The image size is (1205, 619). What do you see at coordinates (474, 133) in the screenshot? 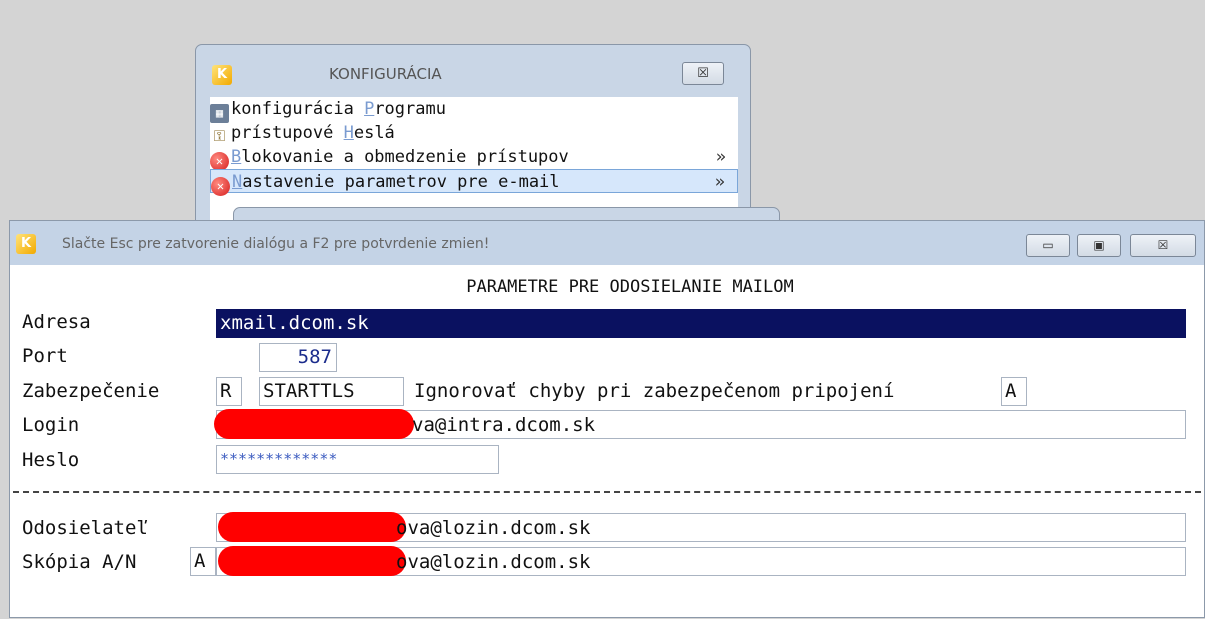
I see `menu-item-access-passwords: ⚿ prístupové Heslá` at bounding box center [474, 133].